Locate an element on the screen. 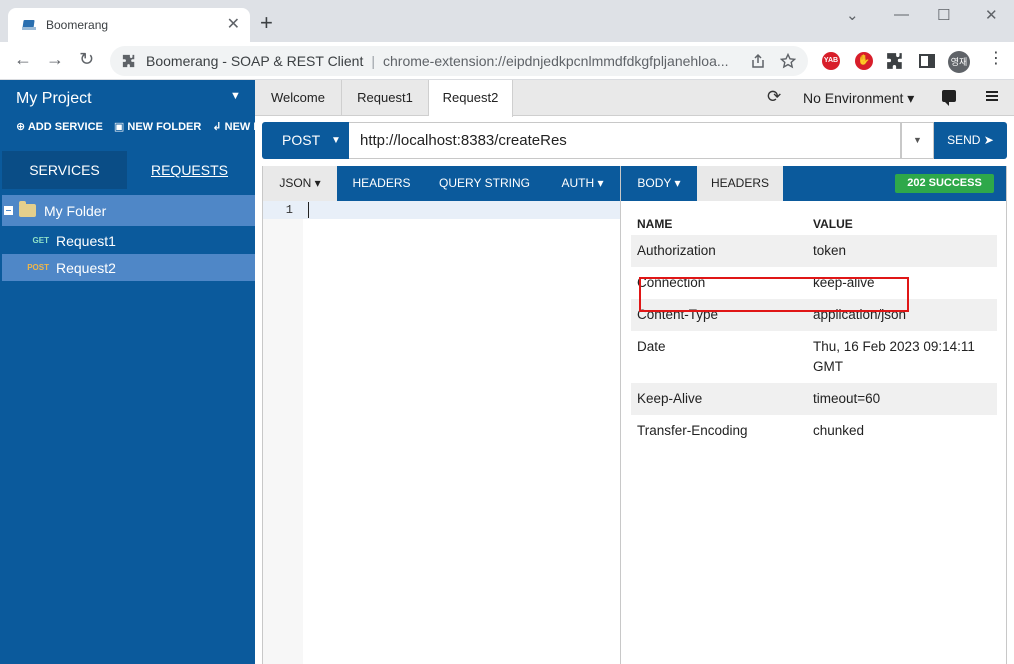 The width and height of the screenshot is (1014, 664). header-name: Authorization is located at coordinates (676, 250).